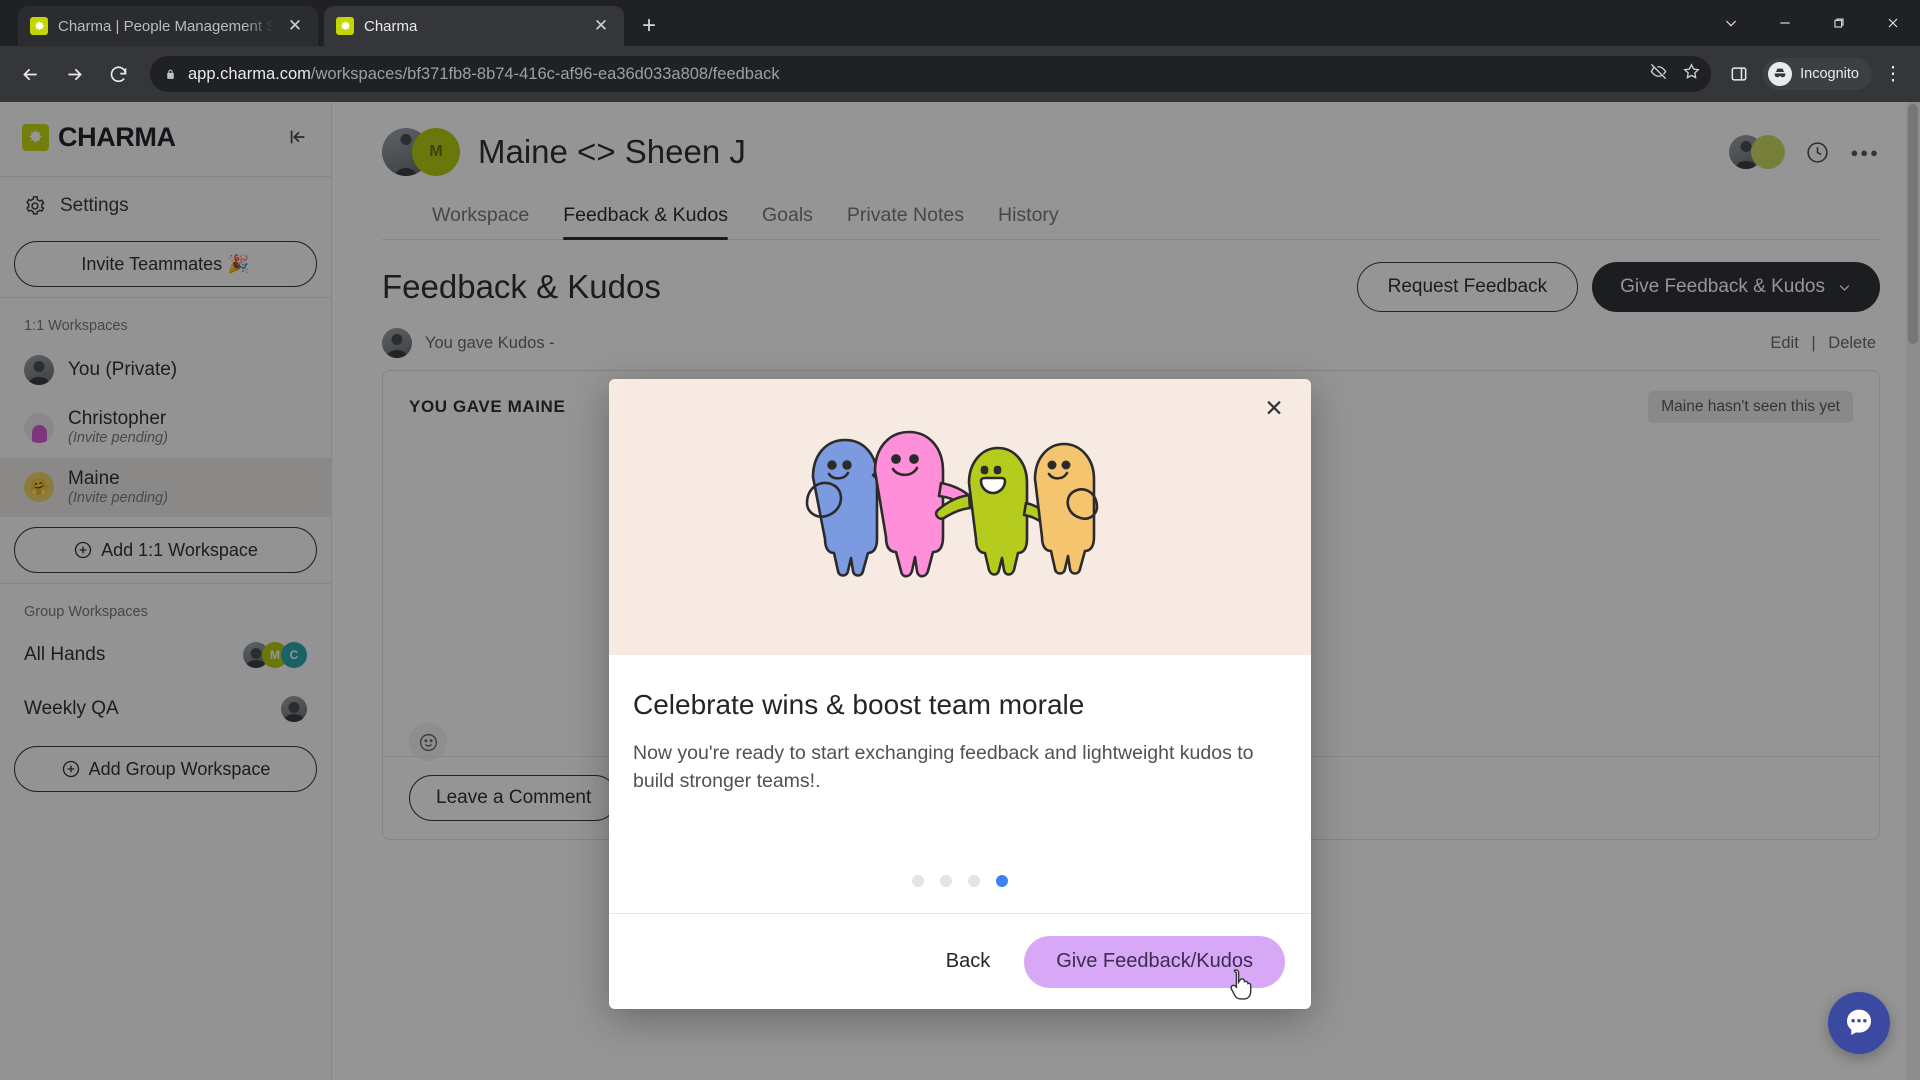 Image resolution: width=1920 pixels, height=1080 pixels. What do you see at coordinates (1829, 74) in the screenshot?
I see `incognito-label: Incognito` at bounding box center [1829, 74].